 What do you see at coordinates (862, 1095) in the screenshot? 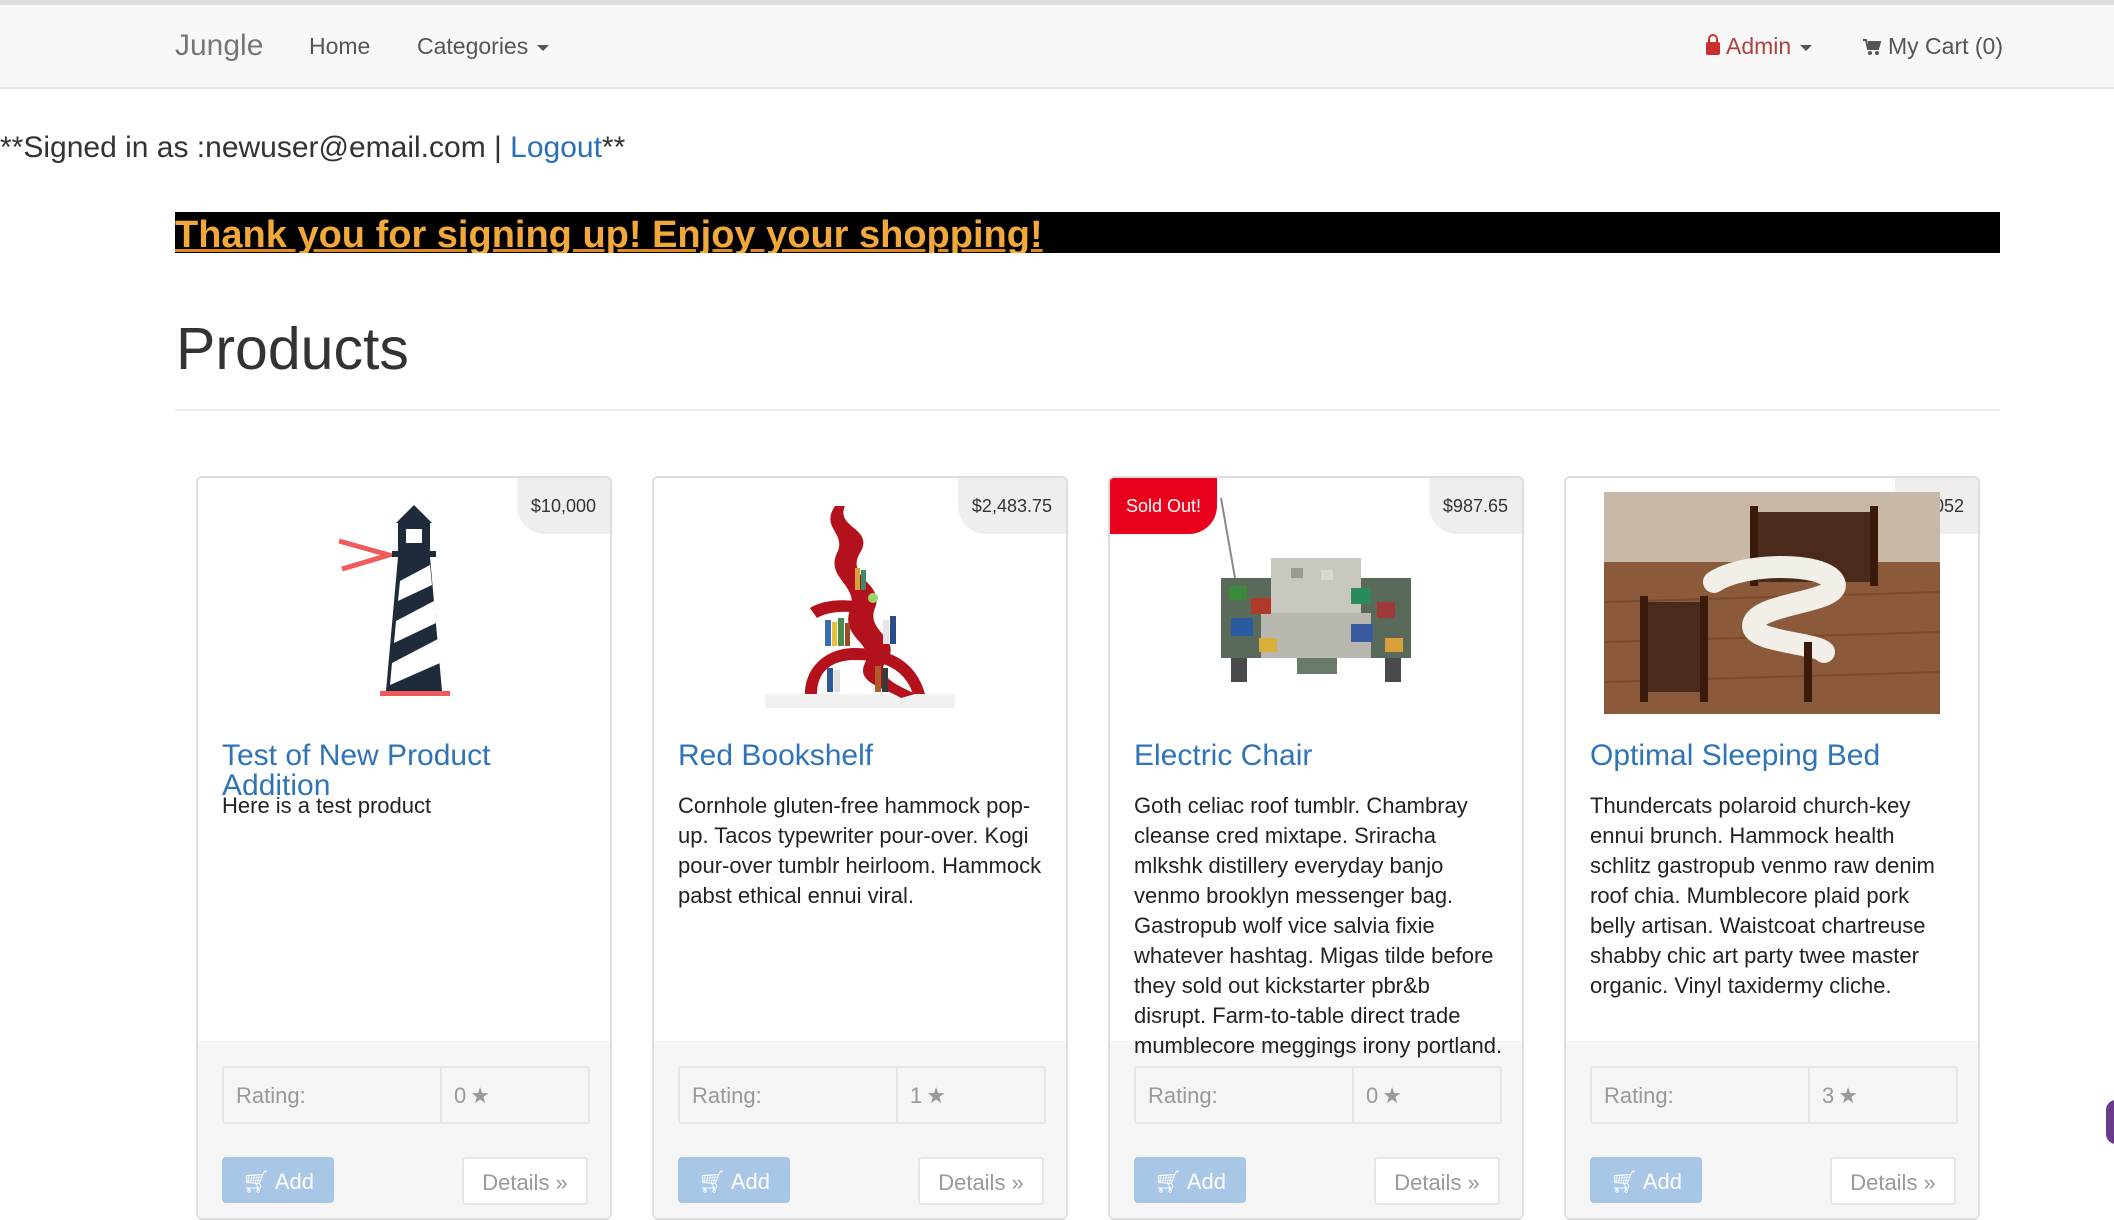
I see `rating-box: Rating: 1 ★` at bounding box center [862, 1095].